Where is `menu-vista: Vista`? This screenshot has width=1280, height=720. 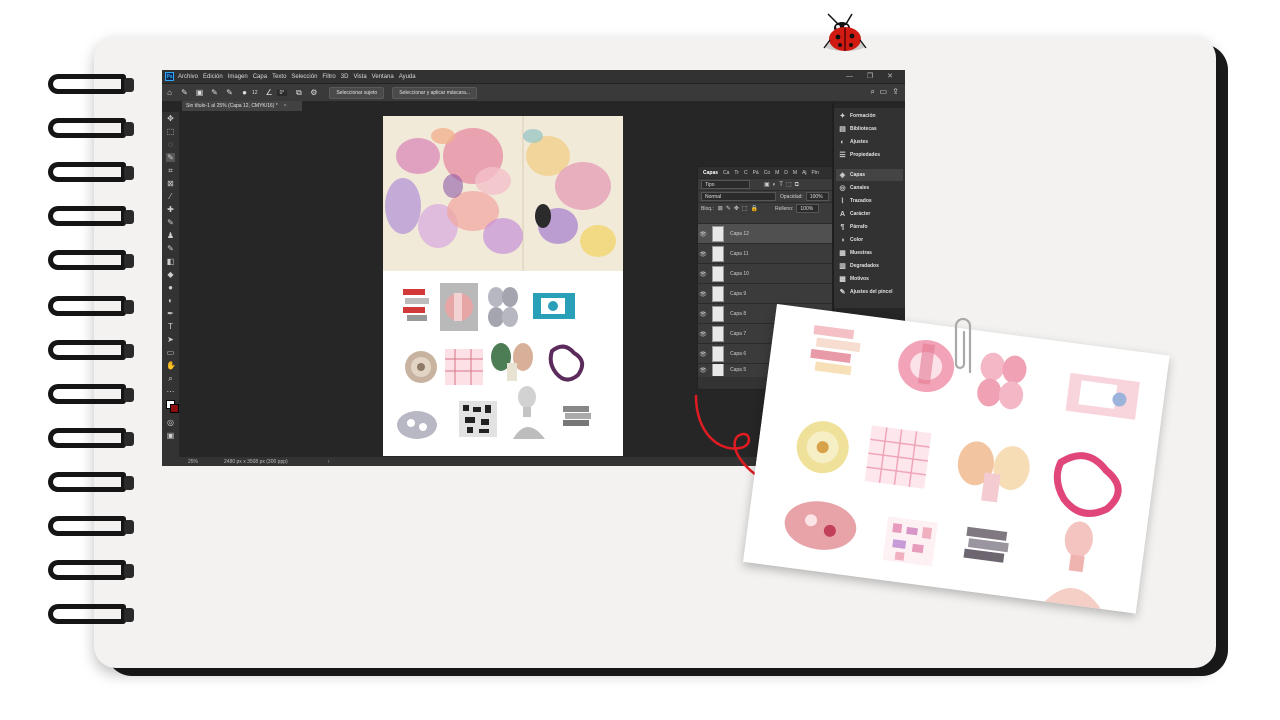
menu-vista: Vista is located at coordinates (359, 77).